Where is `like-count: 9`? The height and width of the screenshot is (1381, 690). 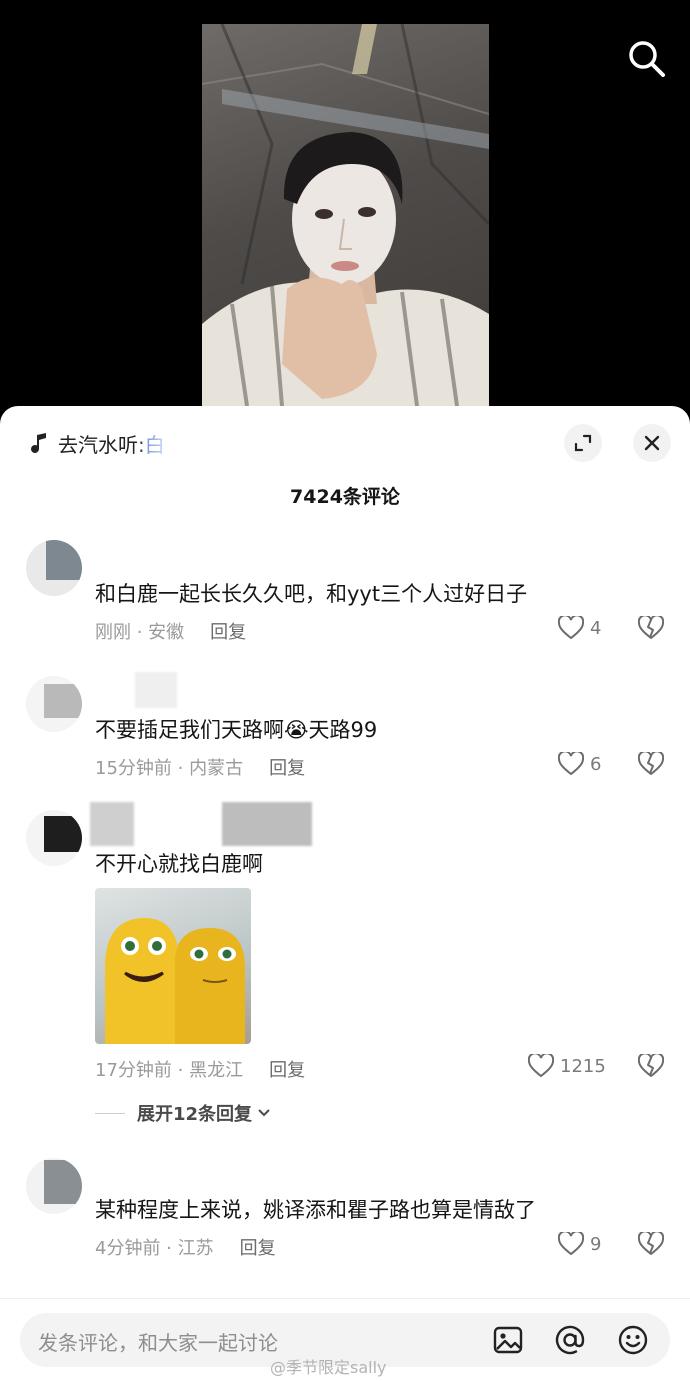
like-count: 9 is located at coordinates (596, 1244).